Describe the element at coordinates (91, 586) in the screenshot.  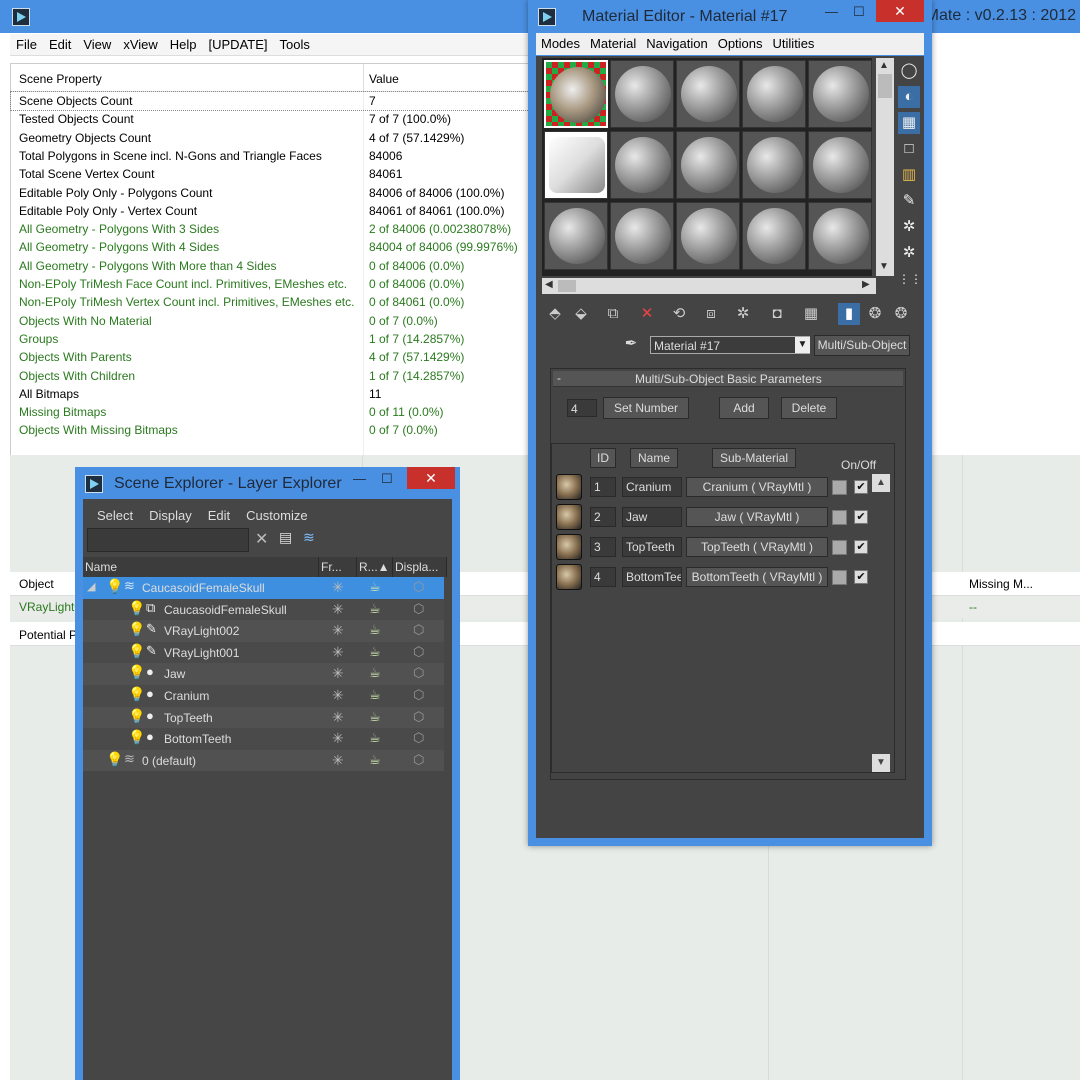
I see `expand-arrow-icon: ◢` at that location.